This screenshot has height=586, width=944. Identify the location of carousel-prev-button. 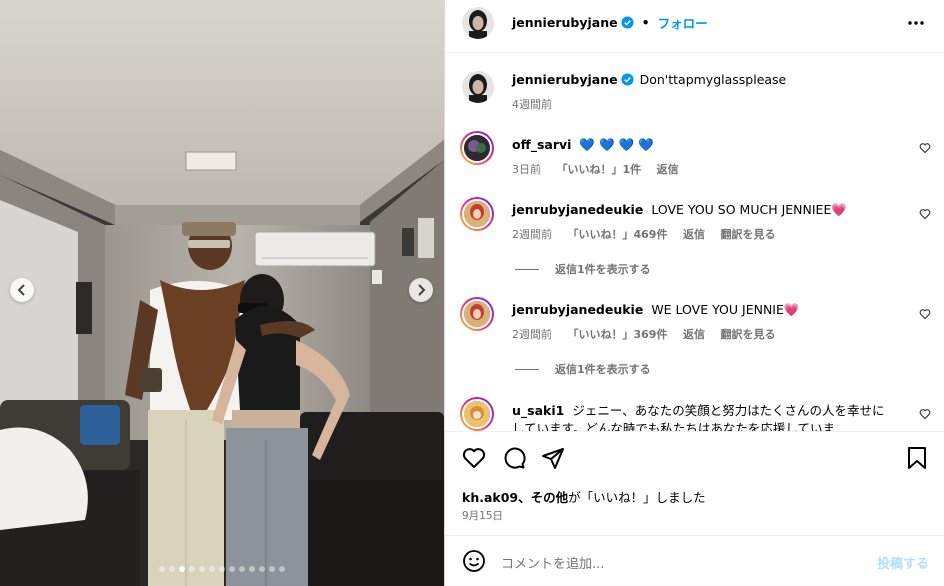
(22, 290).